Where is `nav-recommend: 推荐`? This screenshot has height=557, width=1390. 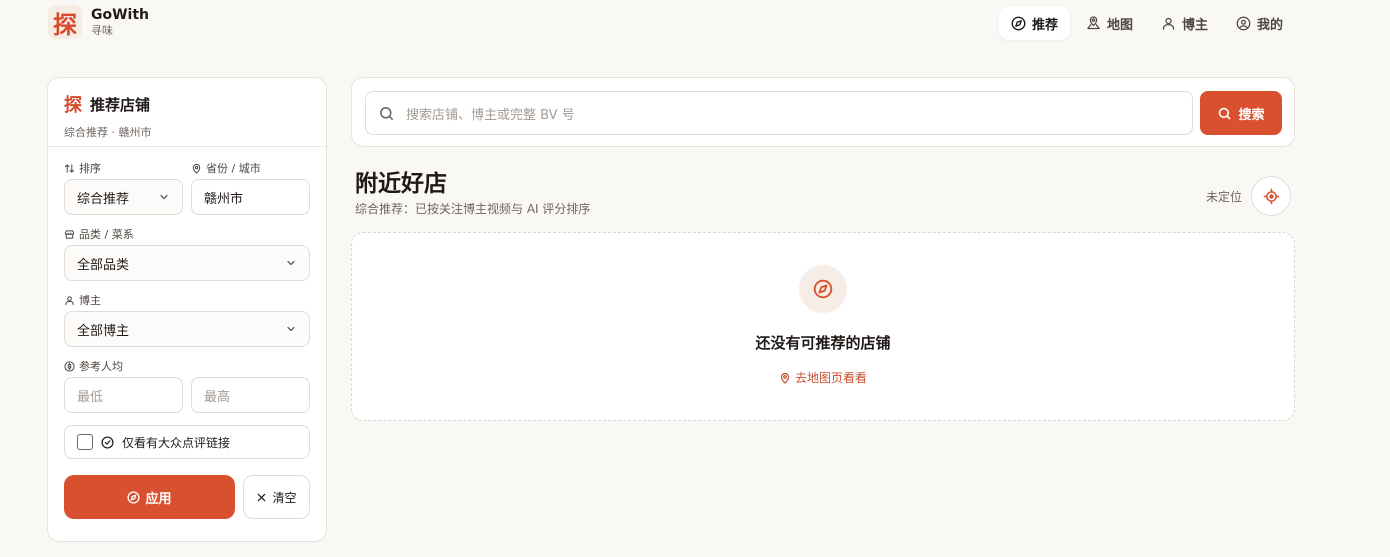
nav-recommend: 推荐 is located at coordinates (1034, 23).